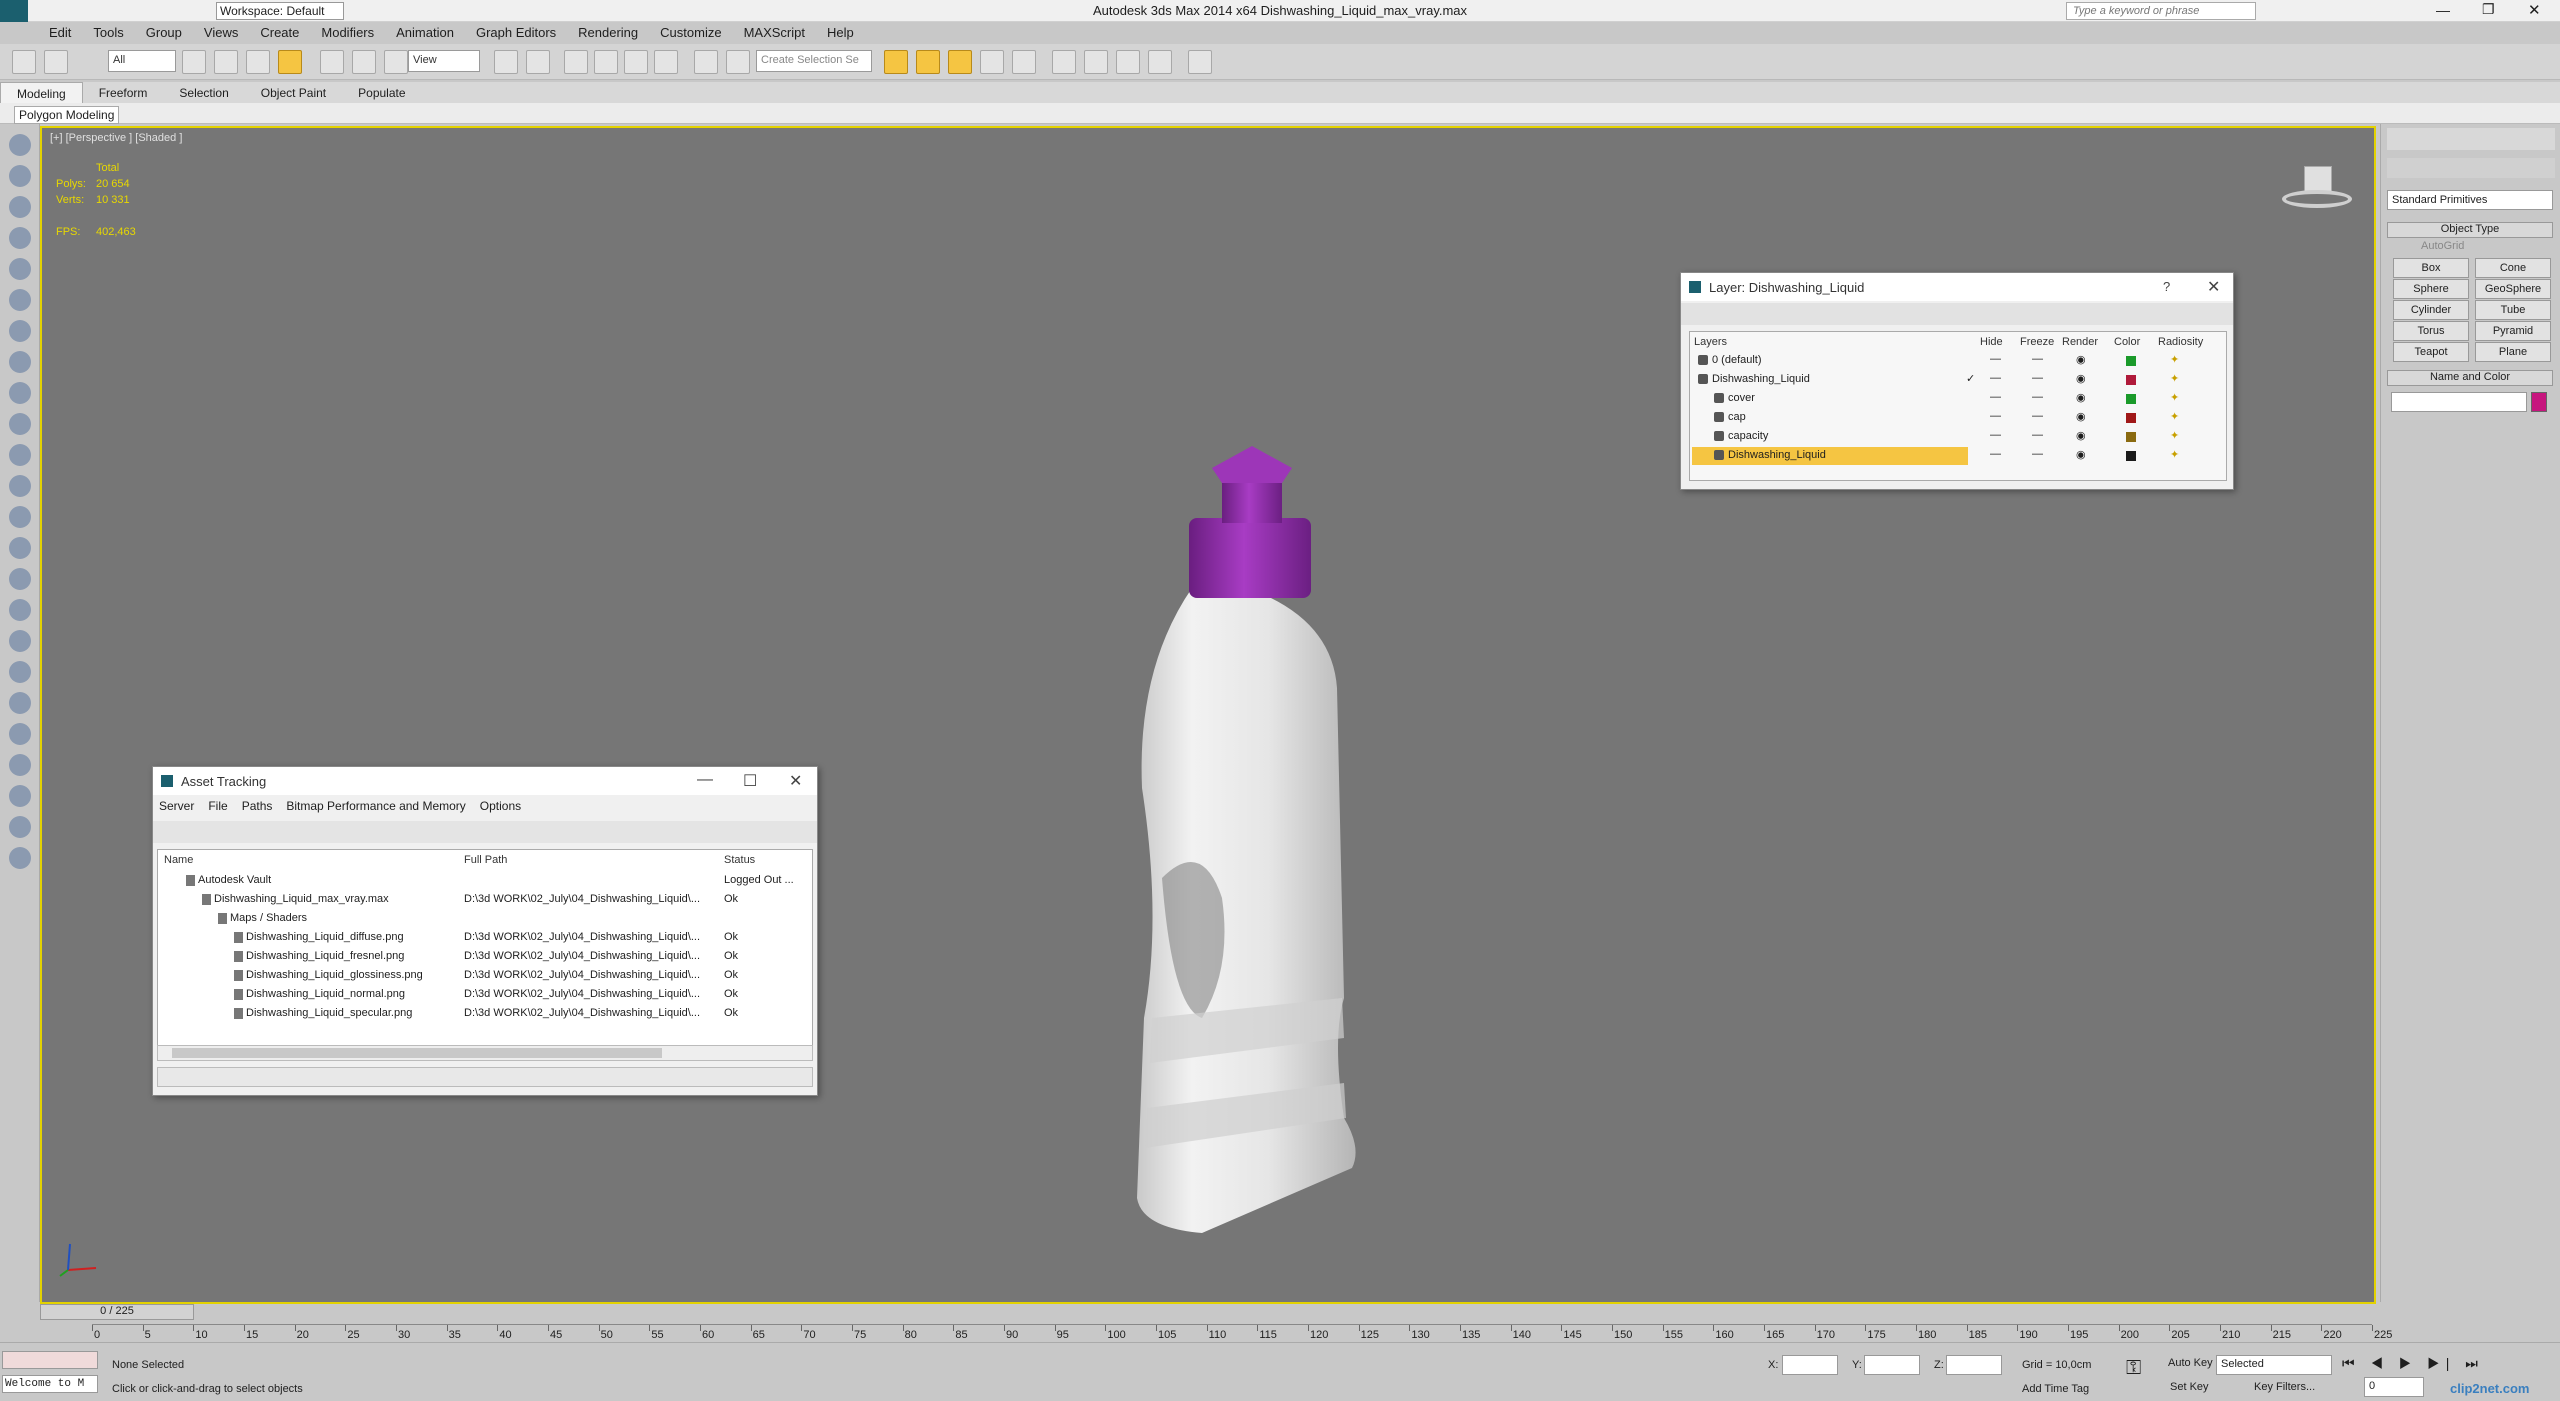 The image size is (2560, 1401). I want to click on auto-key-button: Auto Key, so click(2190, 1363).